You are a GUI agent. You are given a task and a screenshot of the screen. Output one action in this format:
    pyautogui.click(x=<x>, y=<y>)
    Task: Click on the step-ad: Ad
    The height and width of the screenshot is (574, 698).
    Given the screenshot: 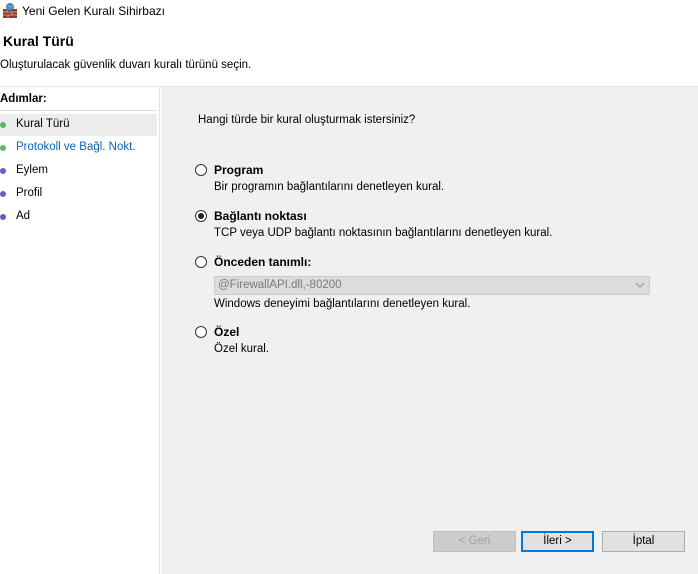 What is the action you would take?
    pyautogui.click(x=78, y=217)
    